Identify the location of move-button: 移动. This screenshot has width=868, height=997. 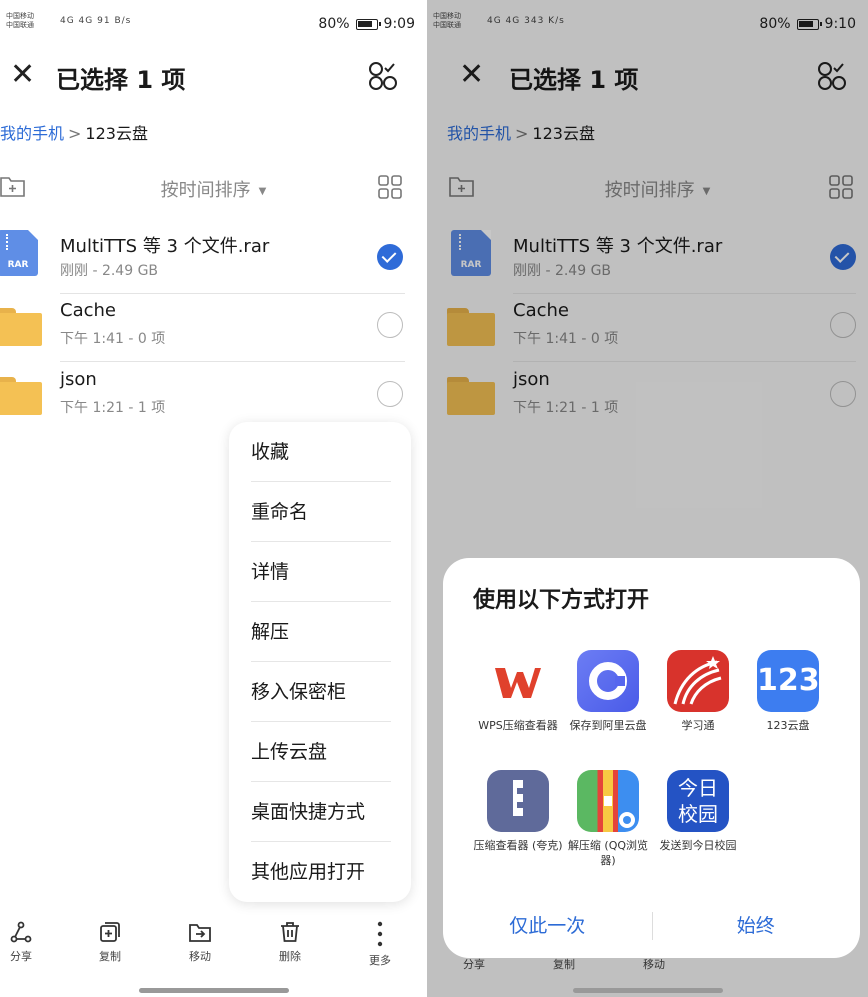
(200, 942).